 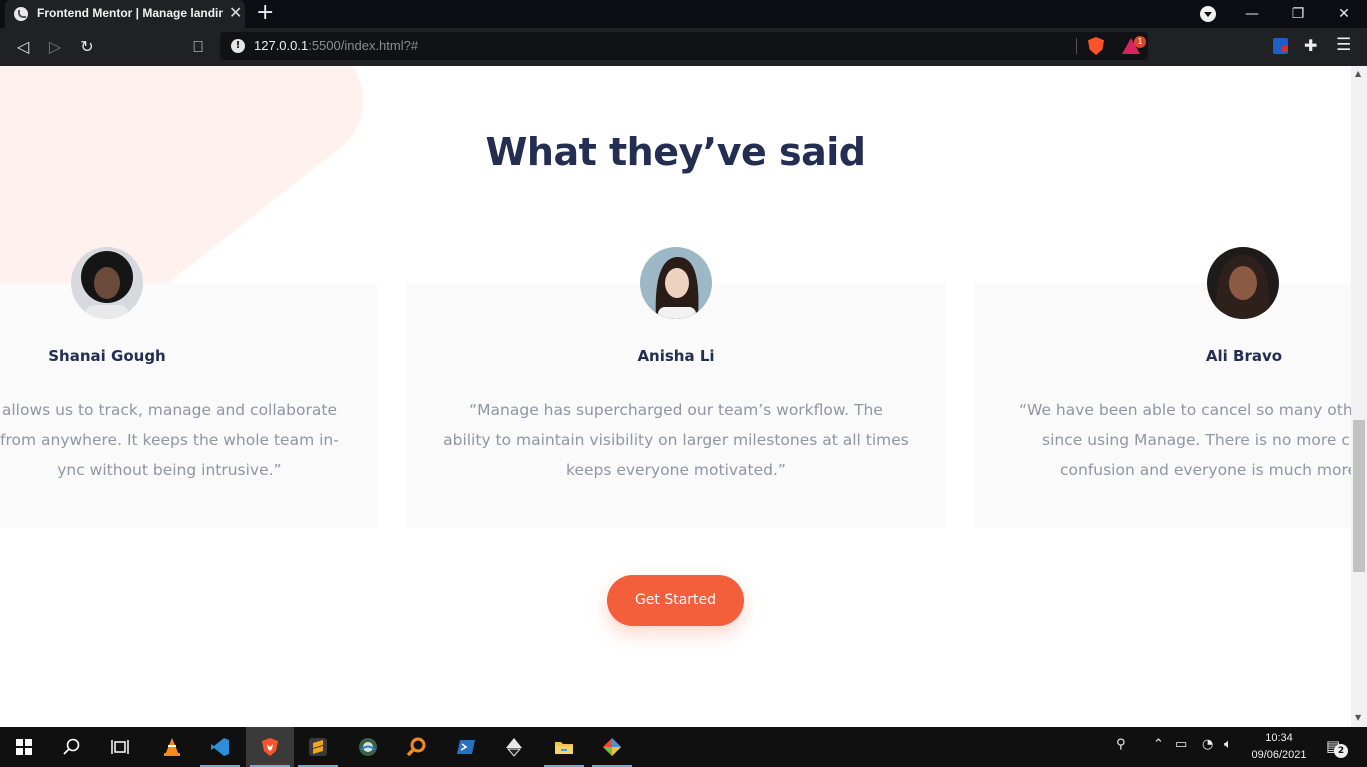 I want to click on extensions-puzzle-icon: ✚, so click(x=1310, y=45).